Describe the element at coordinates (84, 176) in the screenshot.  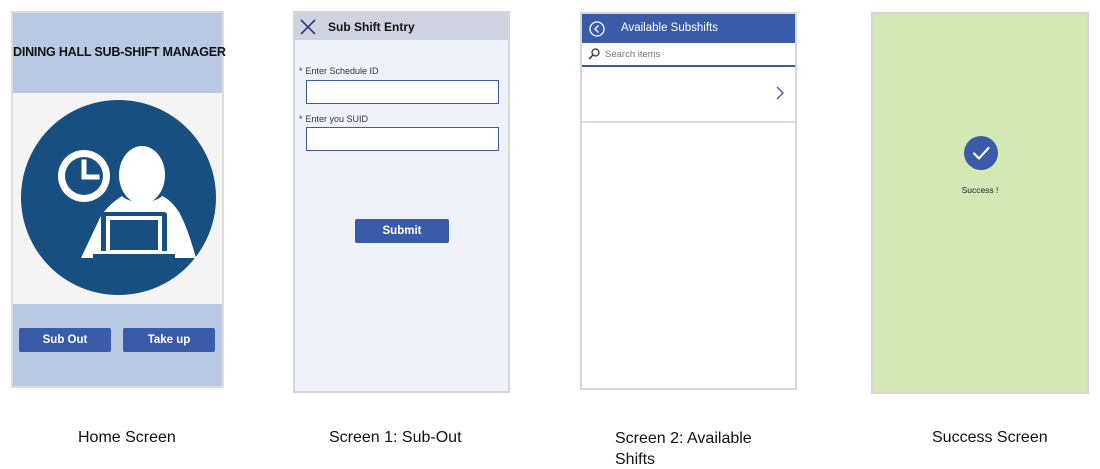
I see `clock-icon` at that location.